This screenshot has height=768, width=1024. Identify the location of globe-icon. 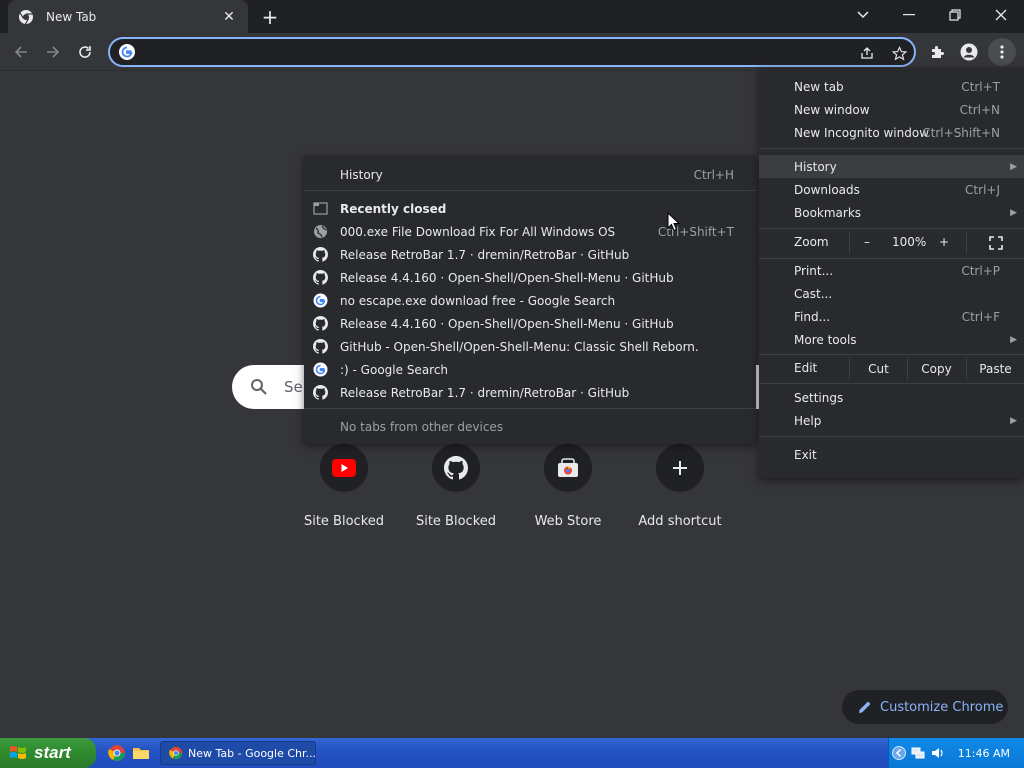
(320, 231).